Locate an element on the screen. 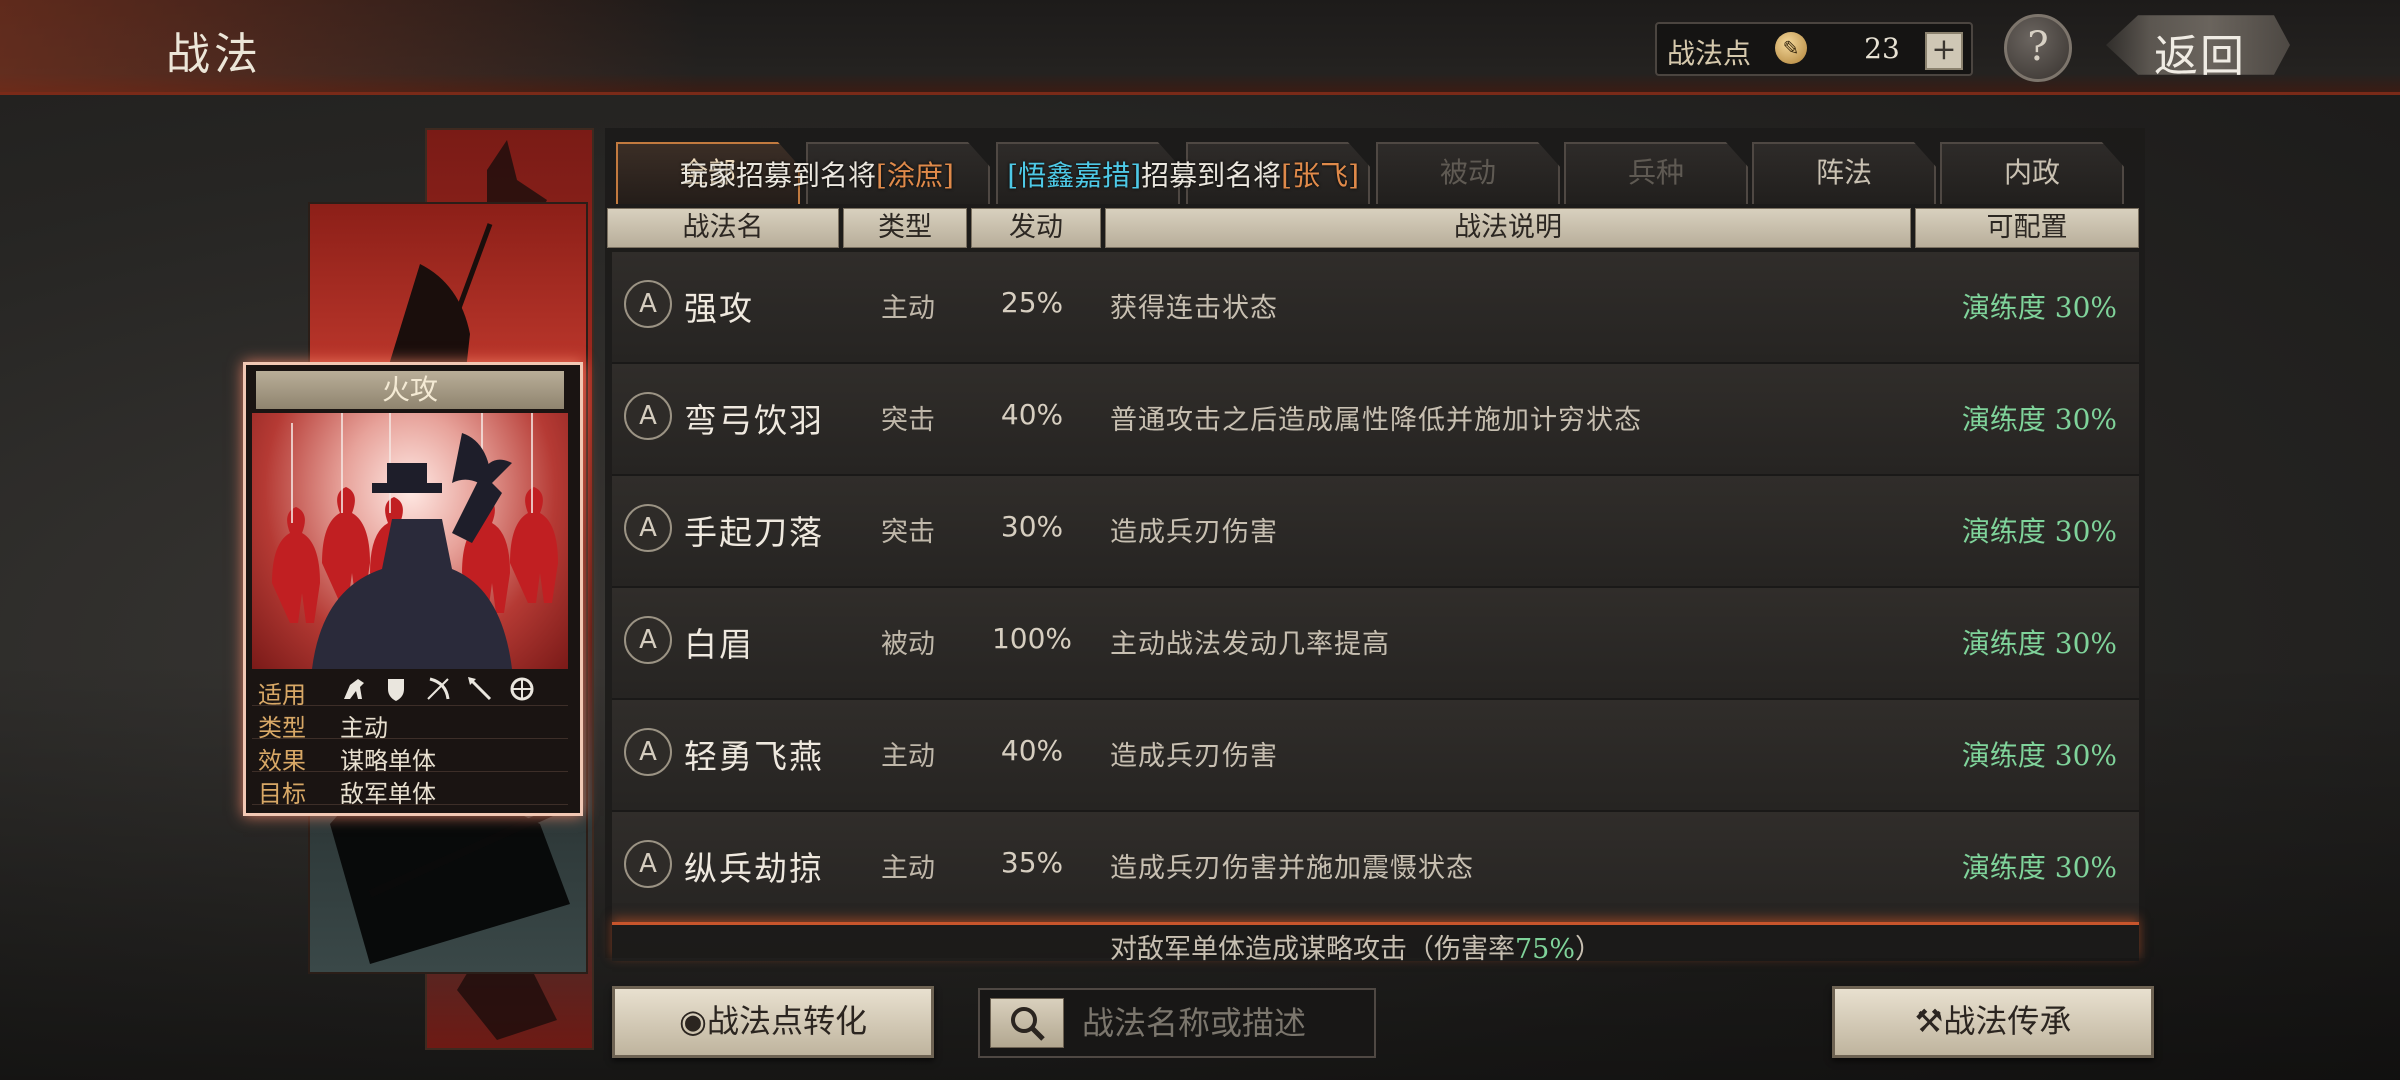 This screenshot has width=2400, height=1080. card-key-applicable: 适用 is located at coordinates (282, 695).